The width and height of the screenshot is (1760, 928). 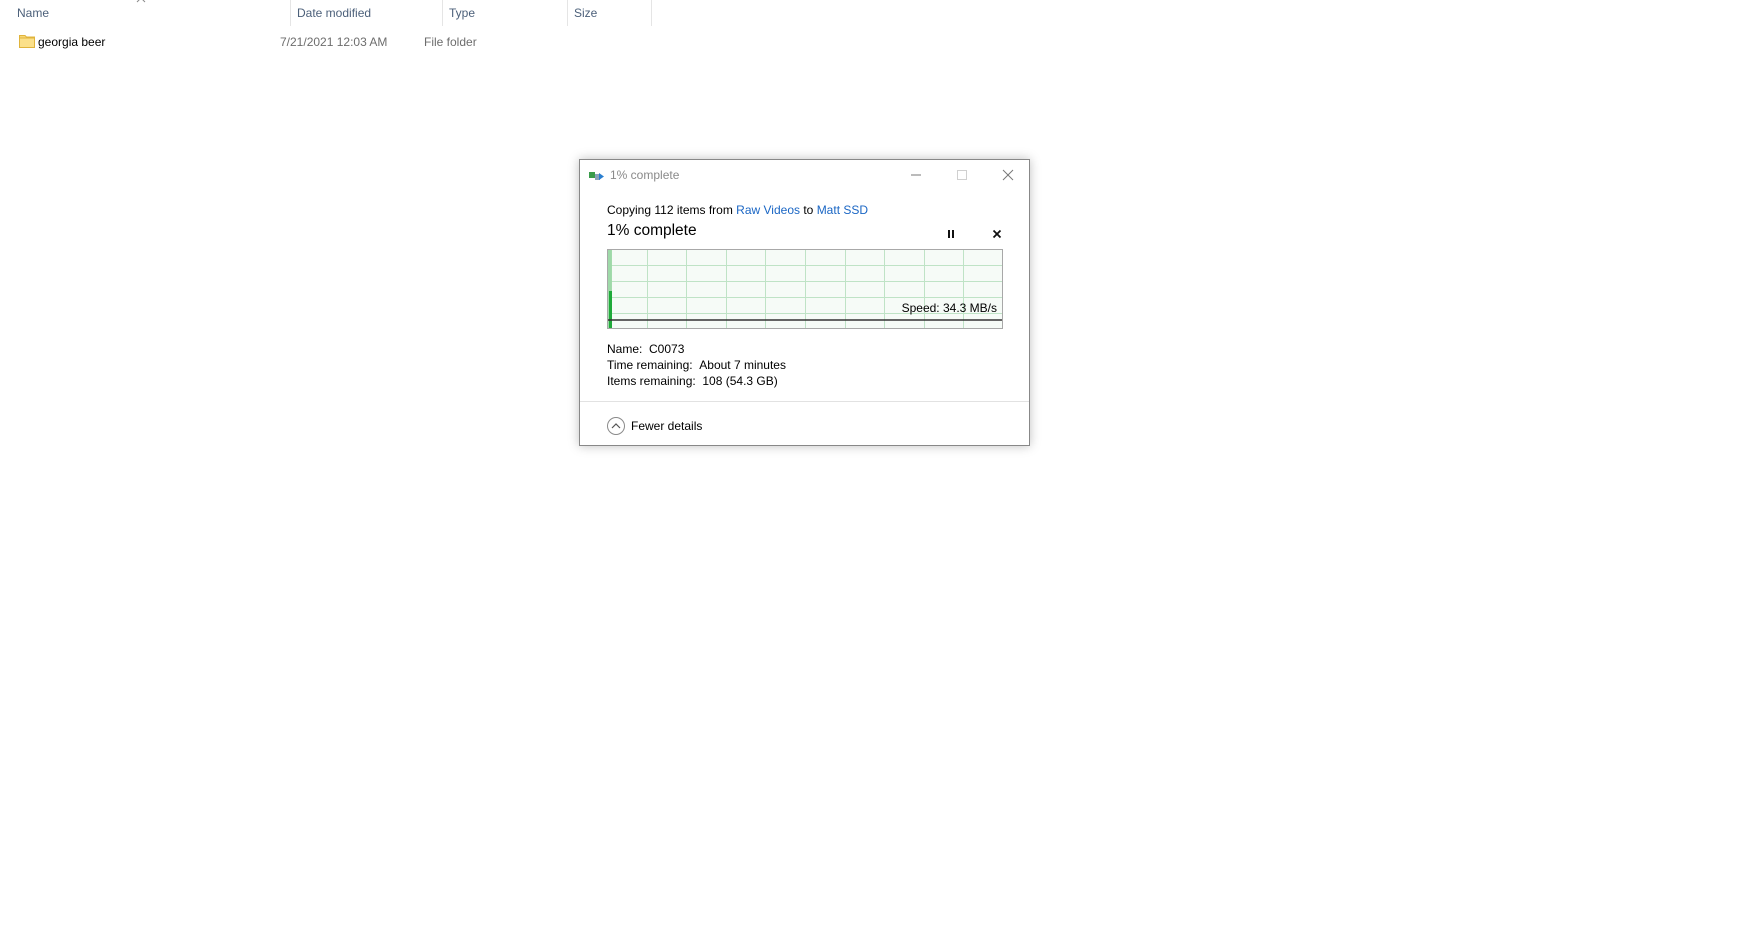 I want to click on detail-time-label: Time remaining:, so click(x=650, y=365).